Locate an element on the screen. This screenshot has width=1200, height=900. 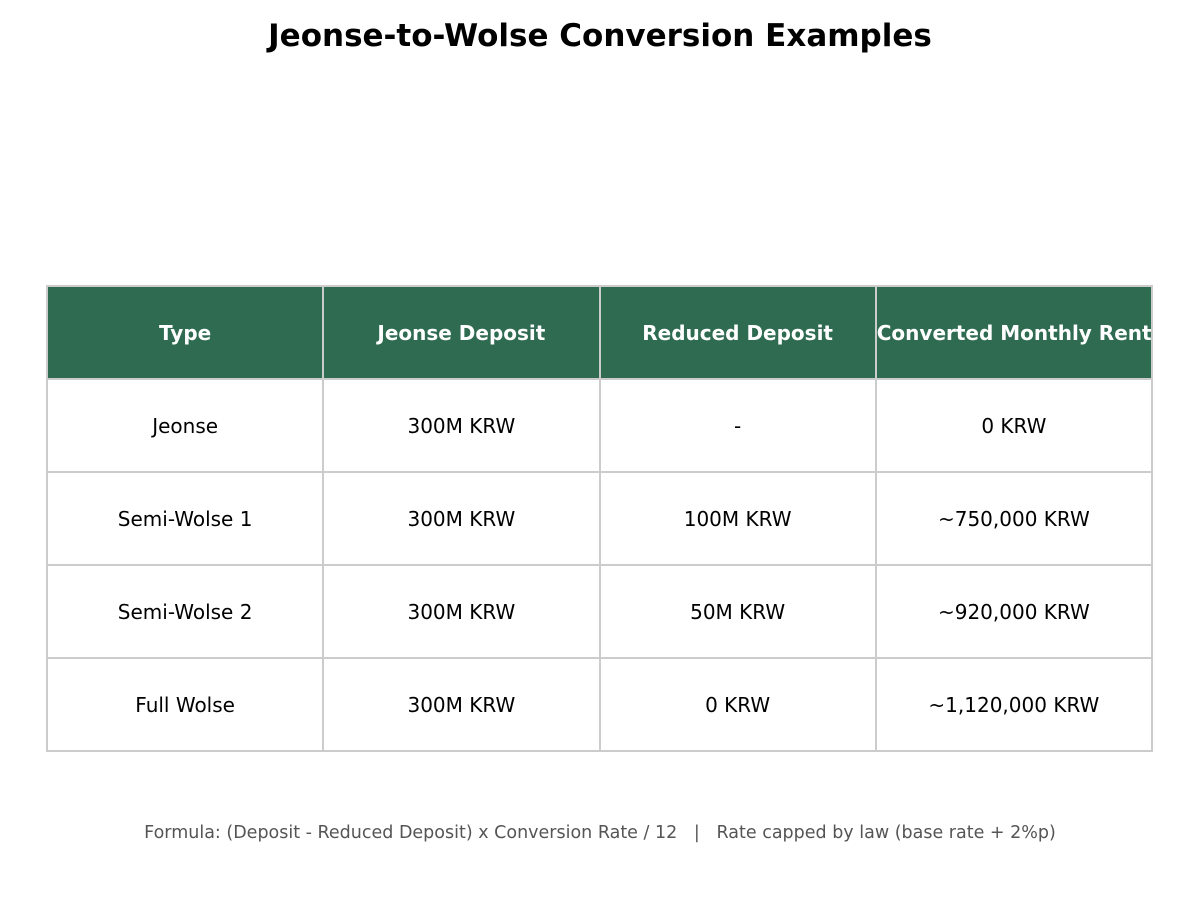
header-cell-reduced-deposit: Reduced Deposit is located at coordinates (737, 332).